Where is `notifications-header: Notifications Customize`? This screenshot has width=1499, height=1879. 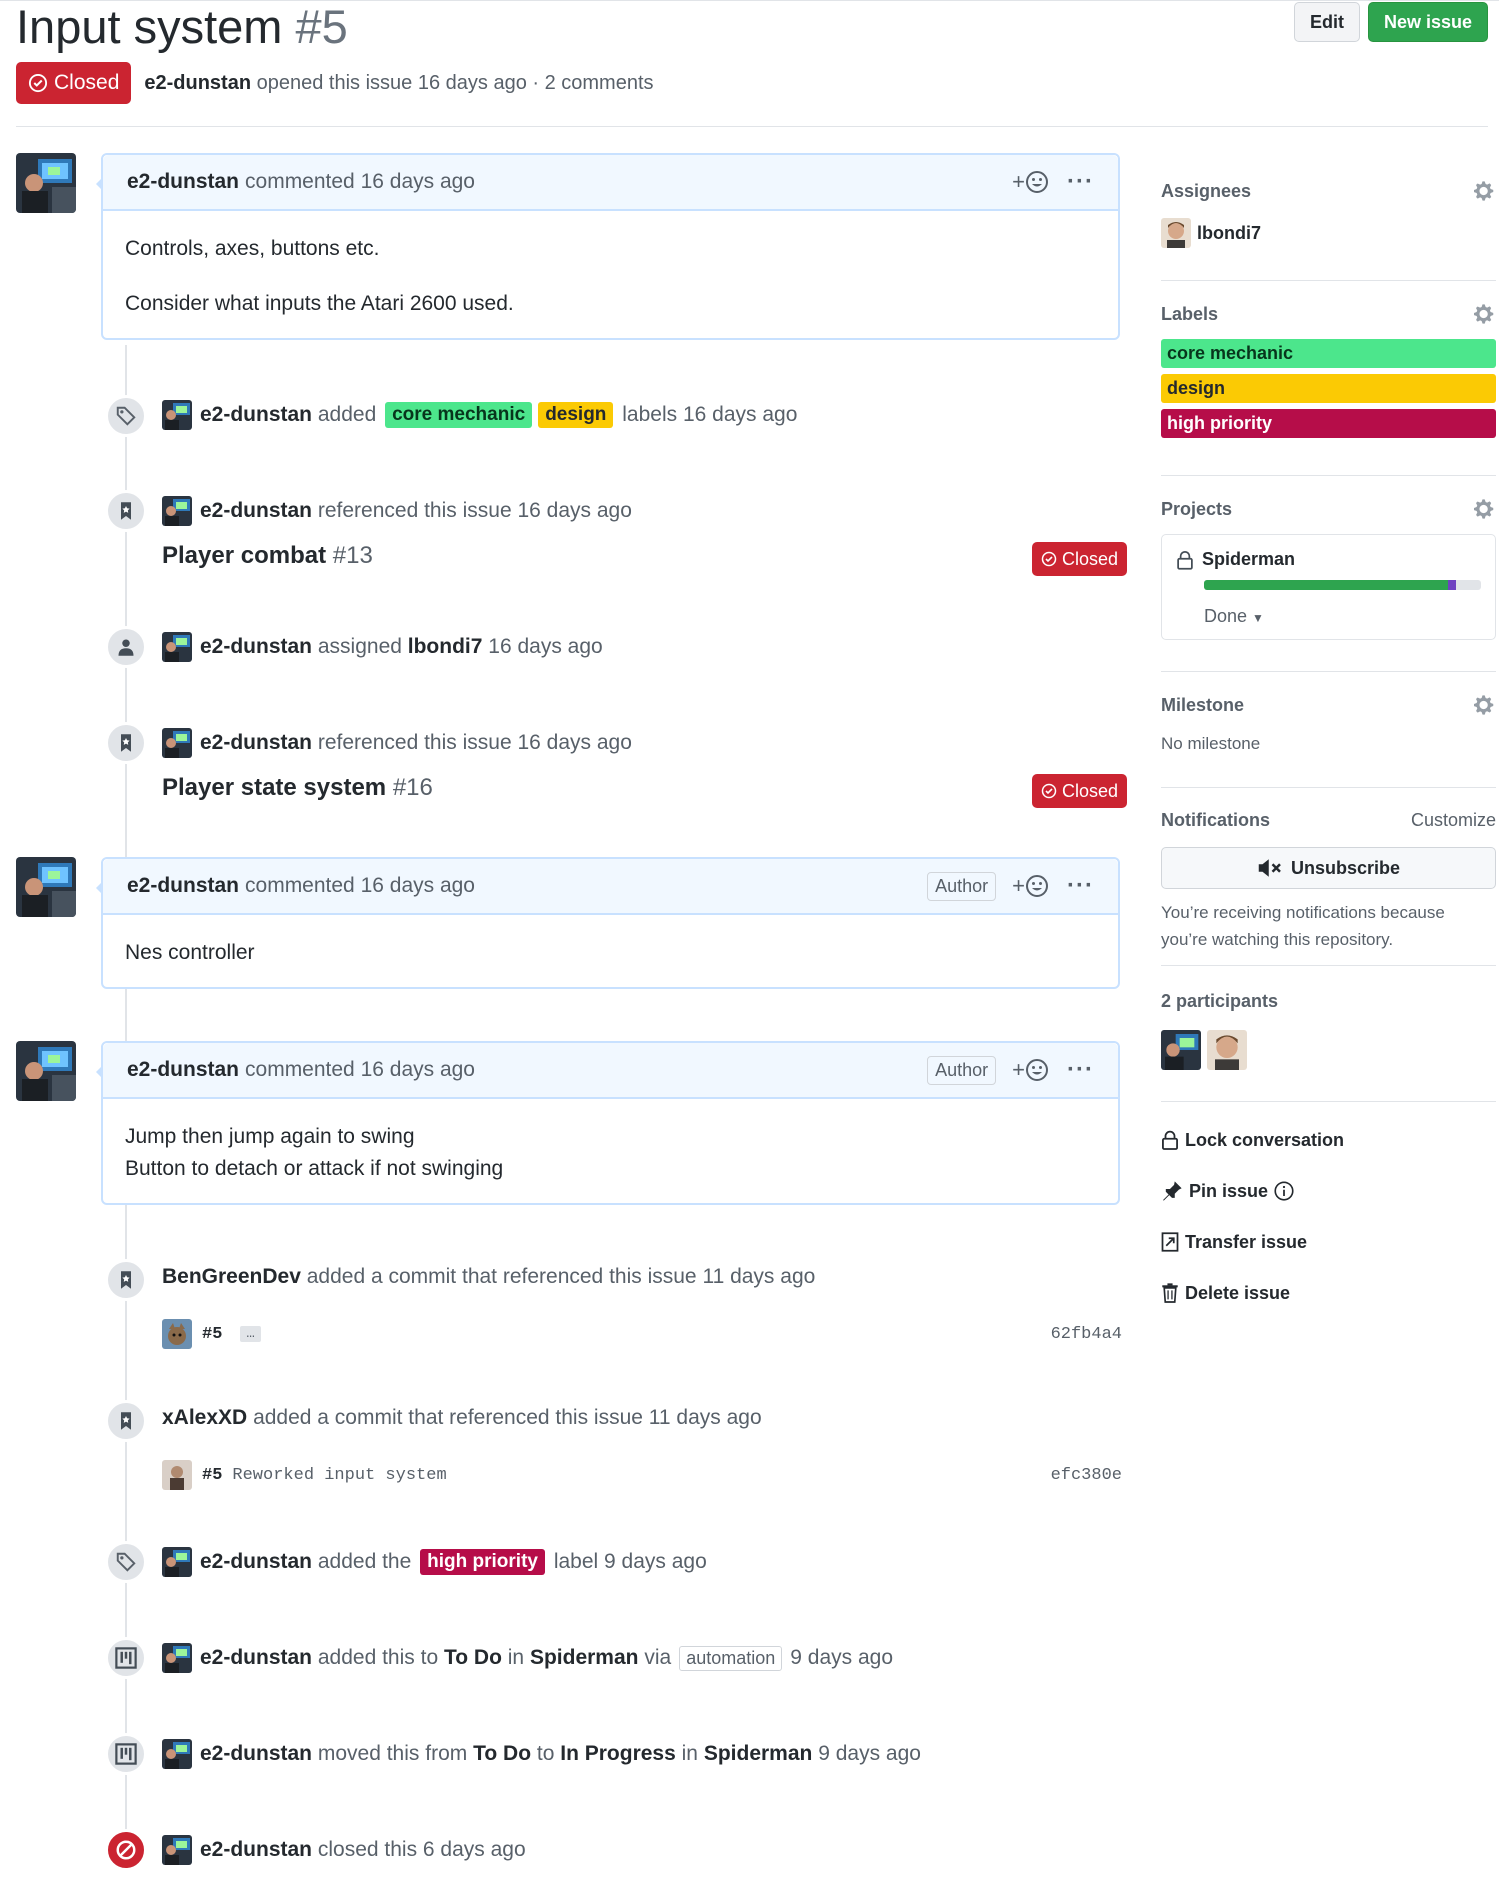 notifications-header: Notifications Customize is located at coordinates (1328, 820).